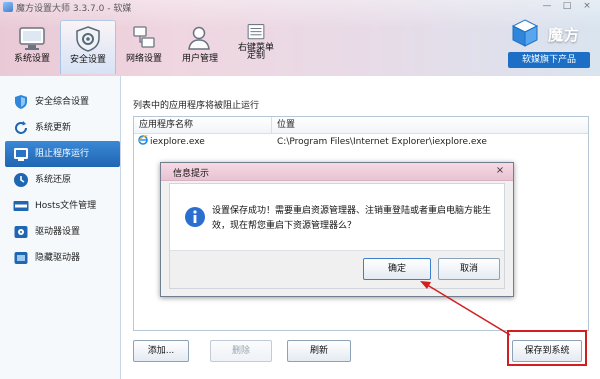 The height and width of the screenshot is (379, 600). Describe the element at coordinates (21, 258) in the screenshot. I see `hidden-drive-icon` at that location.